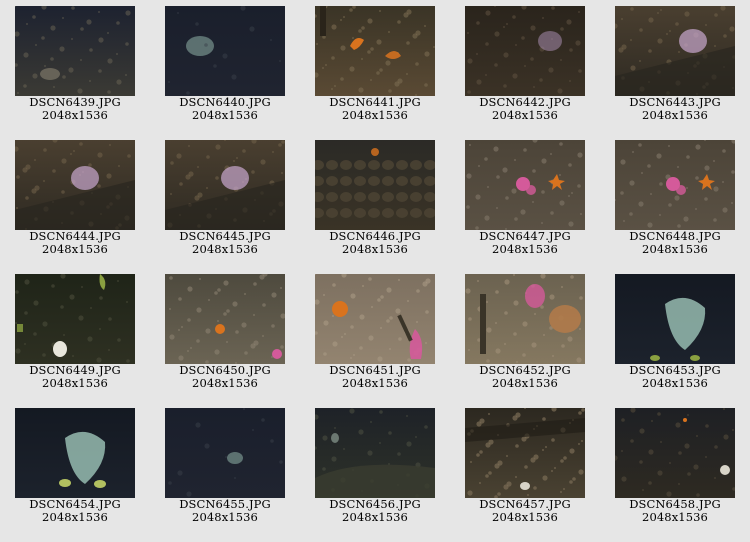  I want to click on thumbnail-caption: DSCN6442.JPG 2048x1536, so click(525, 109).